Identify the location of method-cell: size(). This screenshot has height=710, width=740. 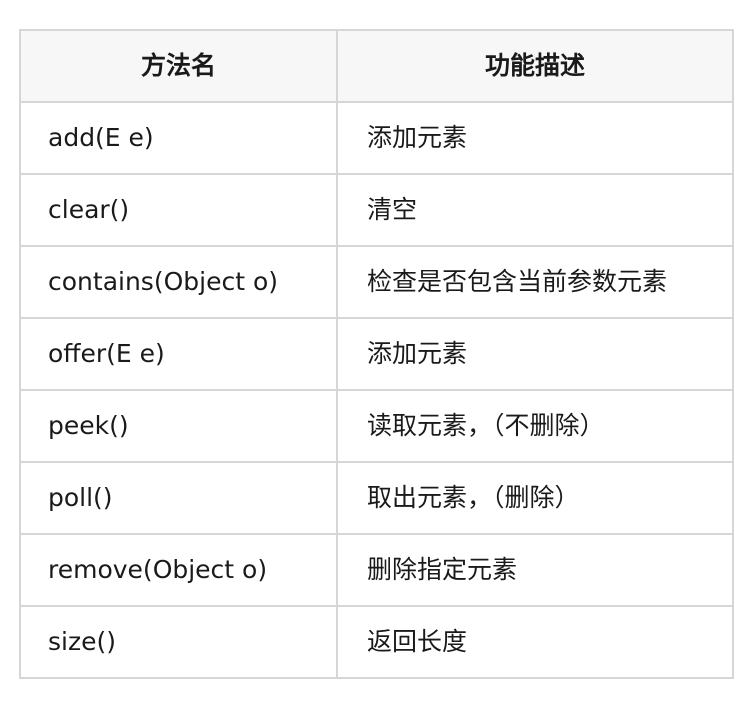
(178, 642).